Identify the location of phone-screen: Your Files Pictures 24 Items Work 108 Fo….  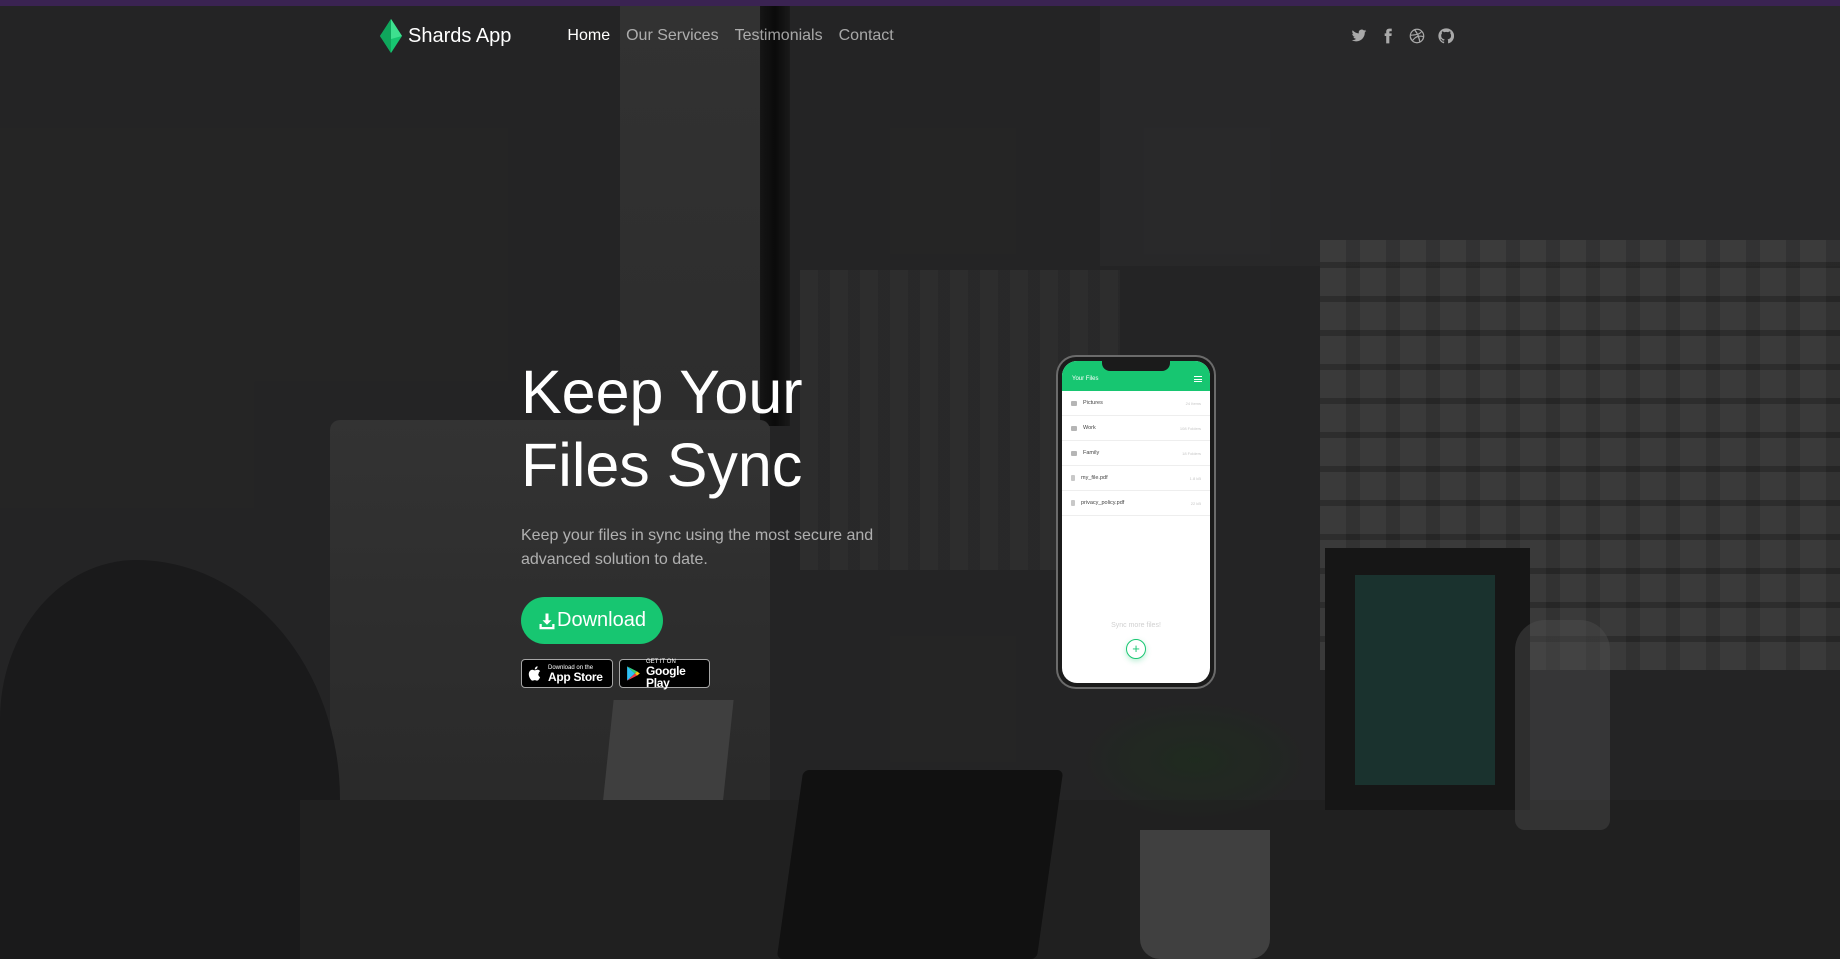
(1136, 522).